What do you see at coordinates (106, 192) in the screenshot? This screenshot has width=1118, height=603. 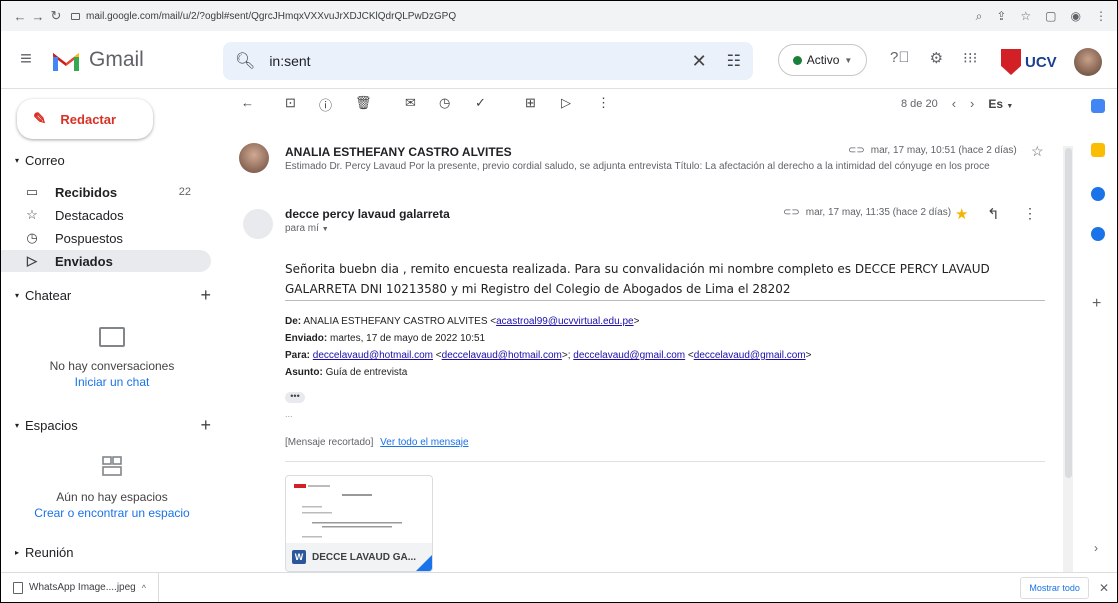 I see `sidebar-item-inbox: ▭ Recibidos 22` at bounding box center [106, 192].